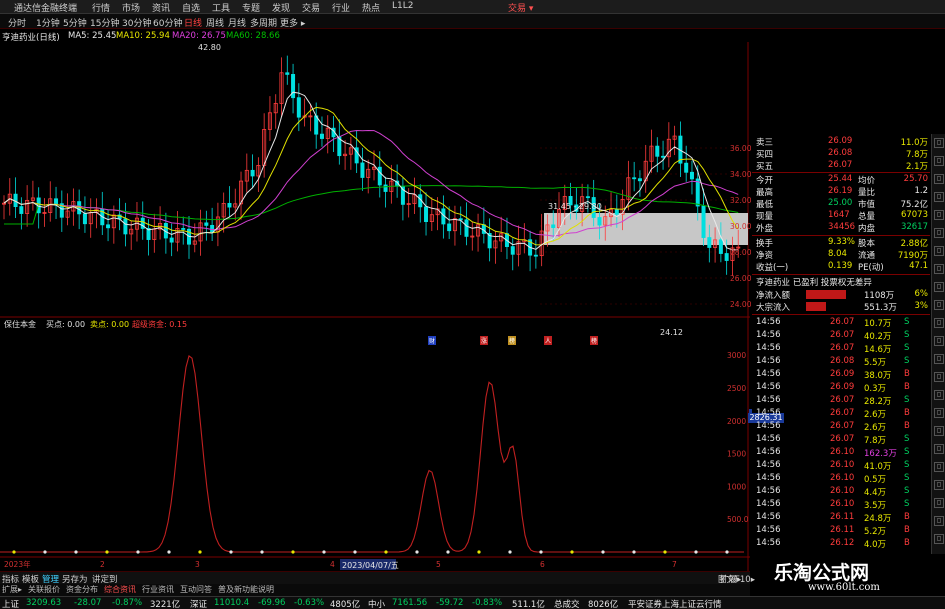 This screenshot has width=945, height=609. What do you see at coordinates (191, 7) in the screenshot?
I see `menu-item-watchlist: 自选` at bounding box center [191, 7].